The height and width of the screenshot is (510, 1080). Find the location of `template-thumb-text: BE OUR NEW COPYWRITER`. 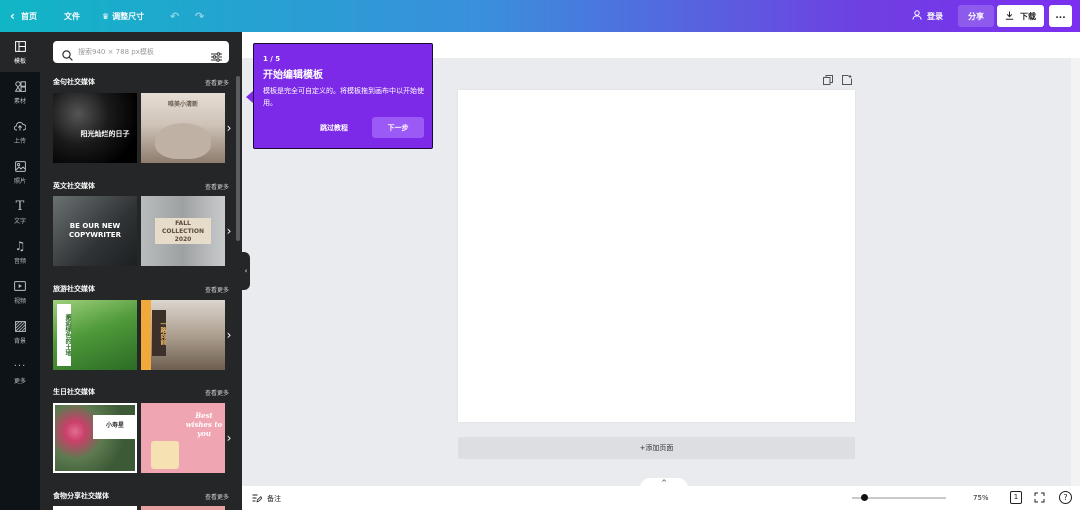

template-thumb-text: BE OUR NEW COPYWRITER is located at coordinates (95, 230).